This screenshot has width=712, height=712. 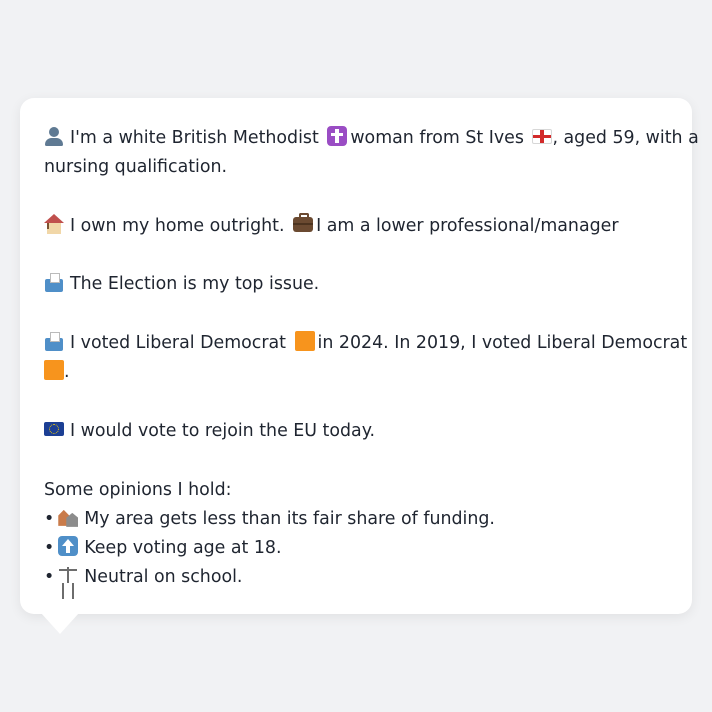 I want to click on top-issue-text: The Election is my top issue., so click(x=195, y=284).